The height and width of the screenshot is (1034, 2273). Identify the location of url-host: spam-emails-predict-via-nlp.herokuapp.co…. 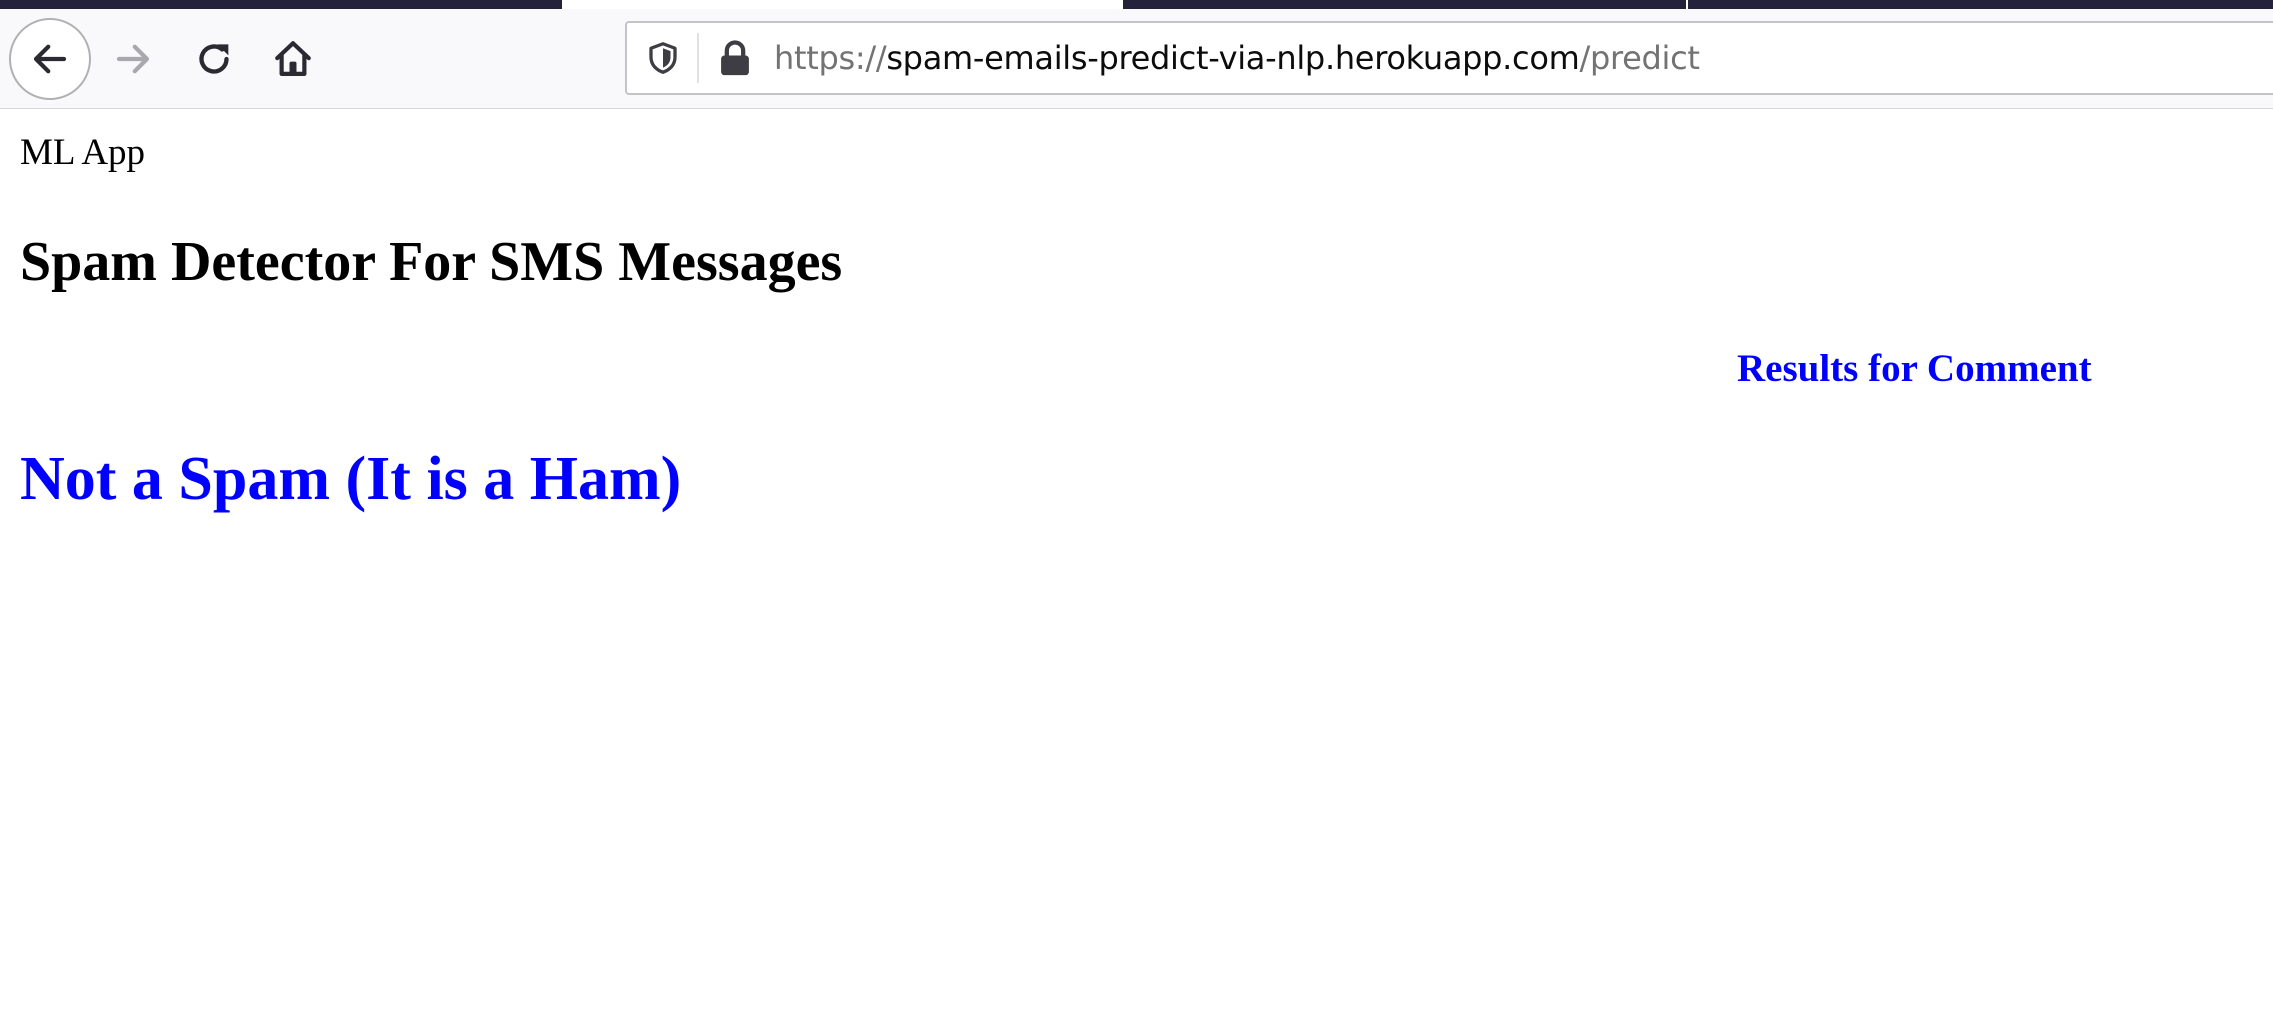
(1233, 58).